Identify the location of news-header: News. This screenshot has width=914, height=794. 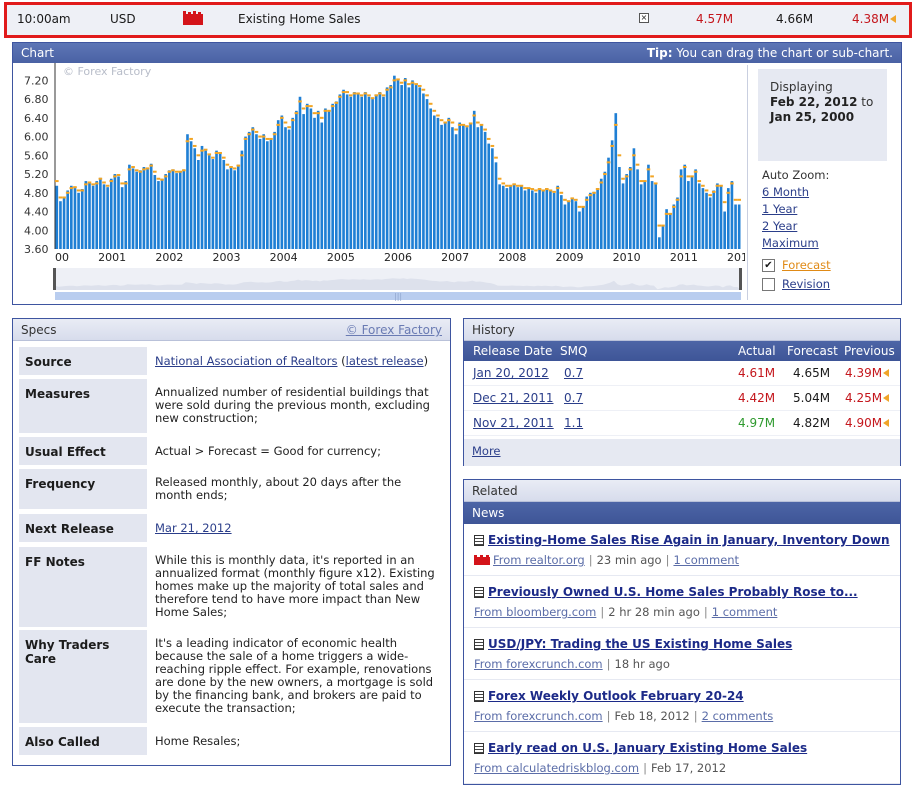
(682, 513).